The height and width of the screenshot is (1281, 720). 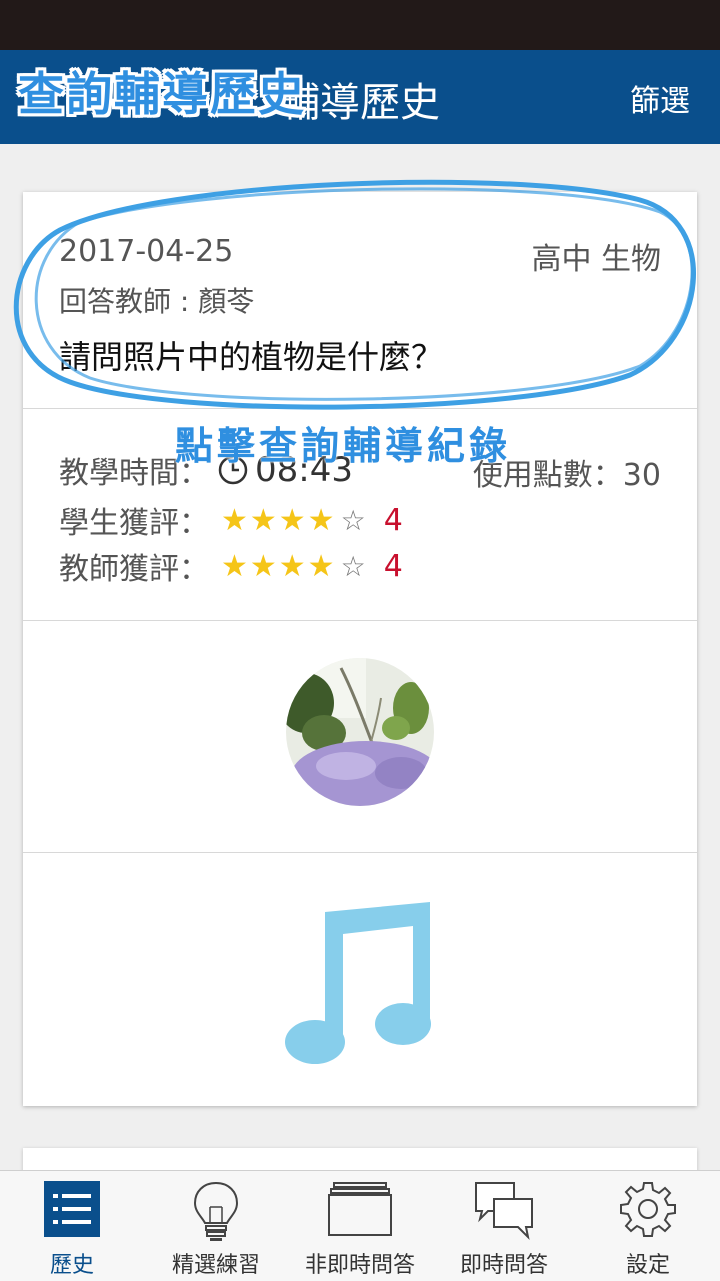 What do you see at coordinates (216, 1211) in the screenshot?
I see `lightbulb-icon` at bounding box center [216, 1211].